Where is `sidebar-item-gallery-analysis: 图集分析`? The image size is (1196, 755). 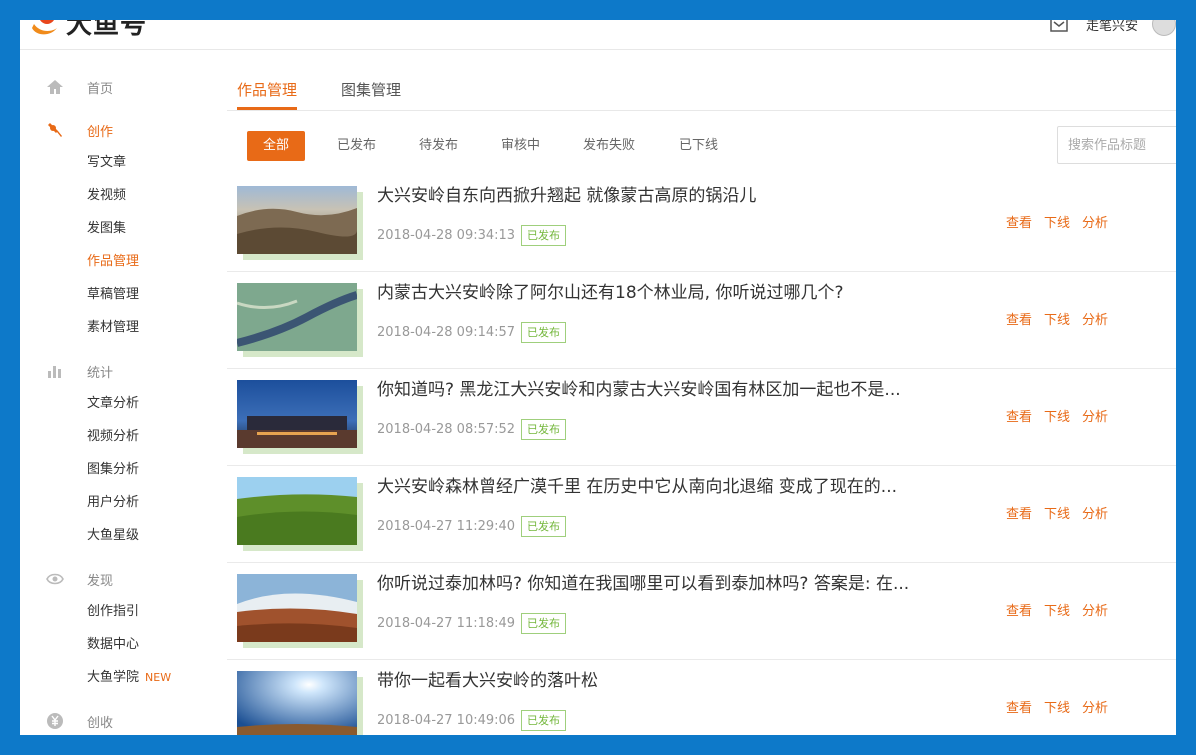
sidebar-item-gallery-analysis: 图集分析 is located at coordinates (113, 470).